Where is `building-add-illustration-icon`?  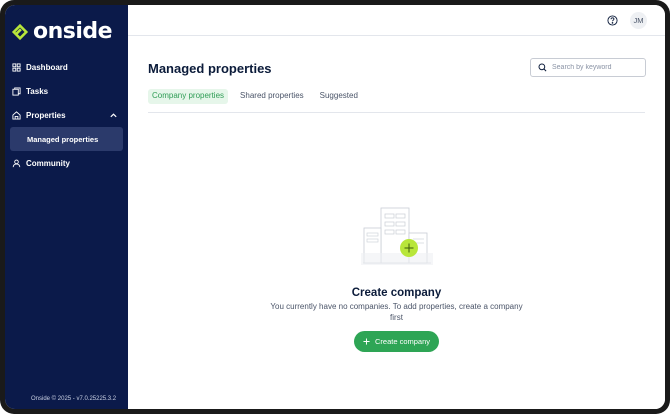 building-add-illustration-icon is located at coordinates (396, 236).